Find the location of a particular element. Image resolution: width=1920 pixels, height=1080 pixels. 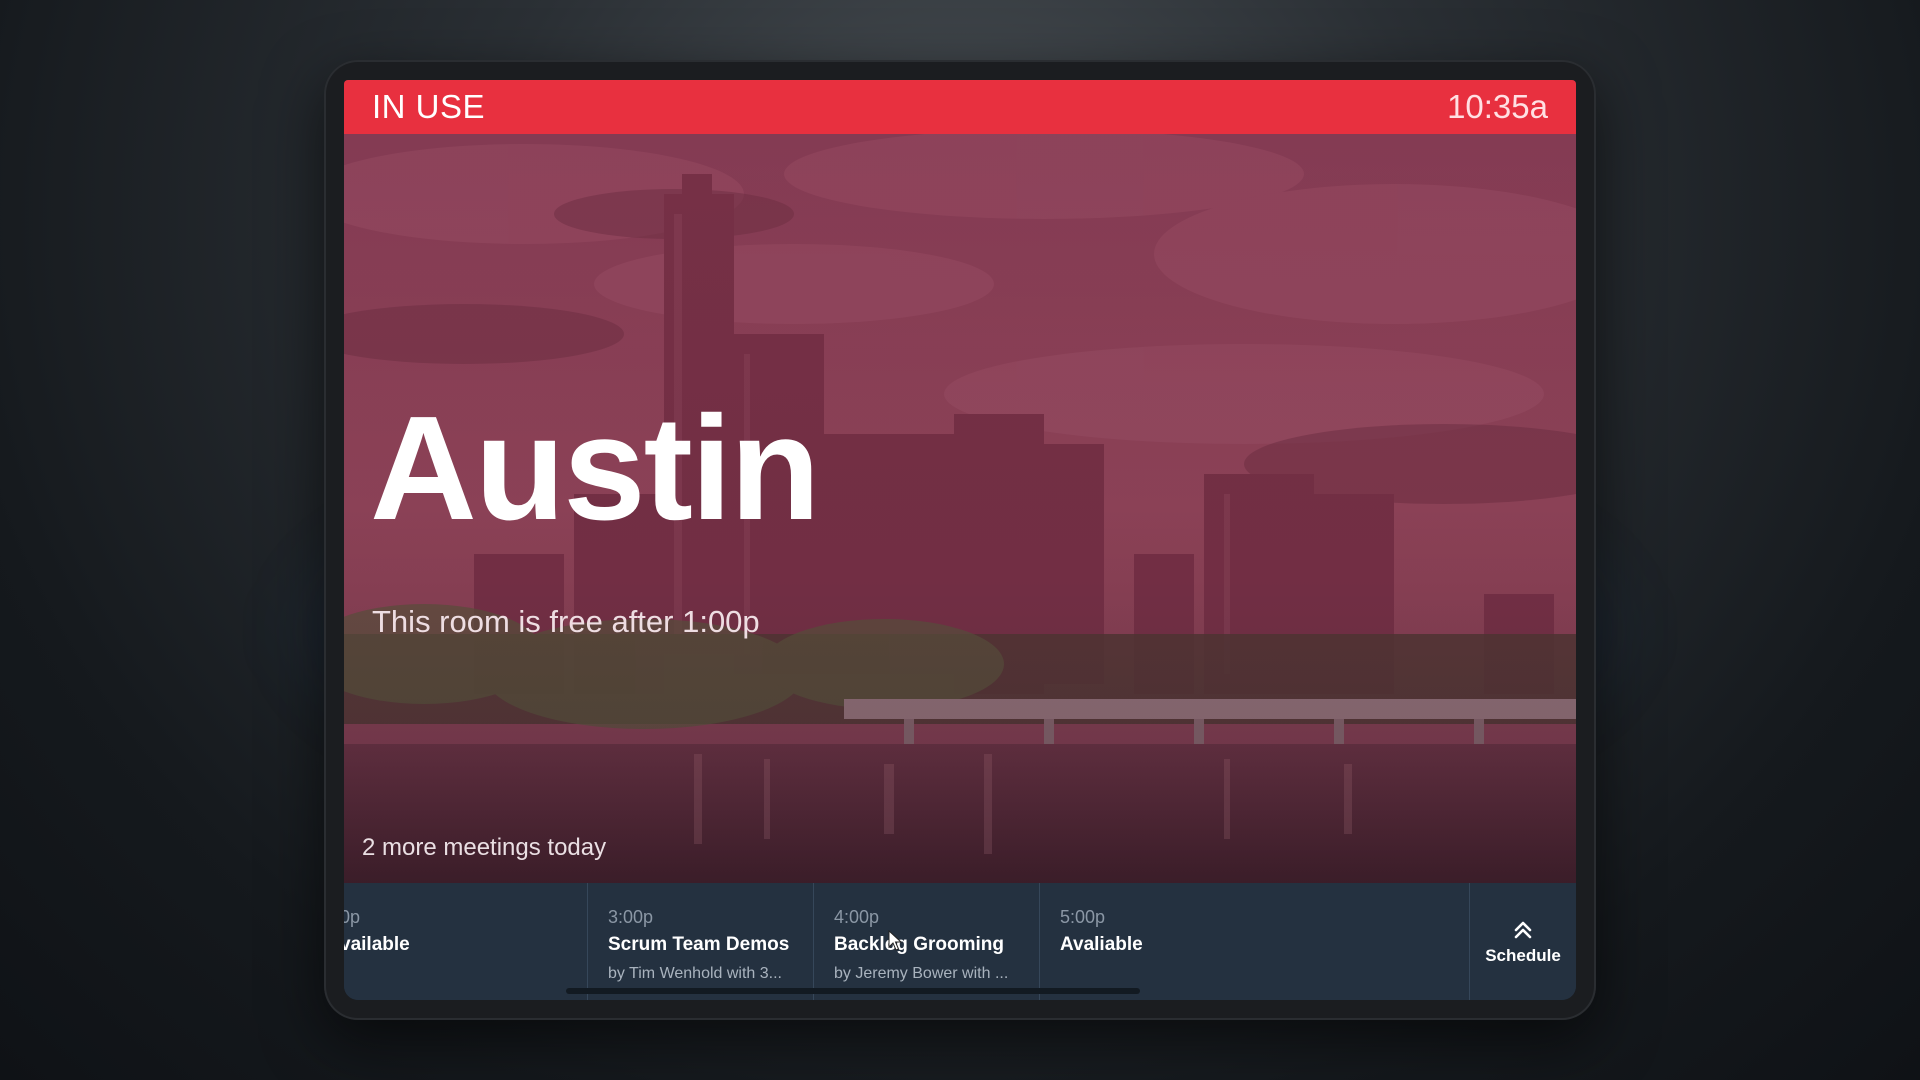

slot-time: 3:00p is located at coordinates (631, 917).